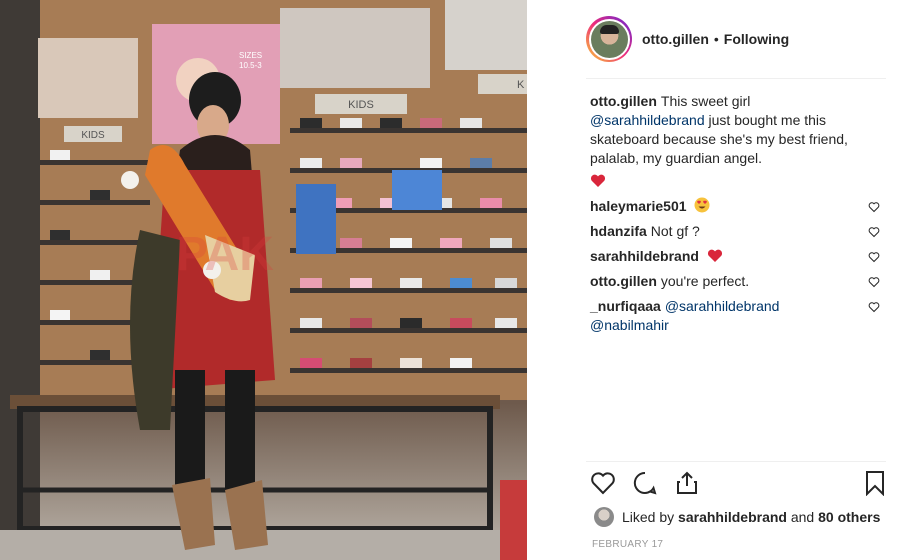  What do you see at coordinates (756, 39) in the screenshot?
I see `following-button: Following` at bounding box center [756, 39].